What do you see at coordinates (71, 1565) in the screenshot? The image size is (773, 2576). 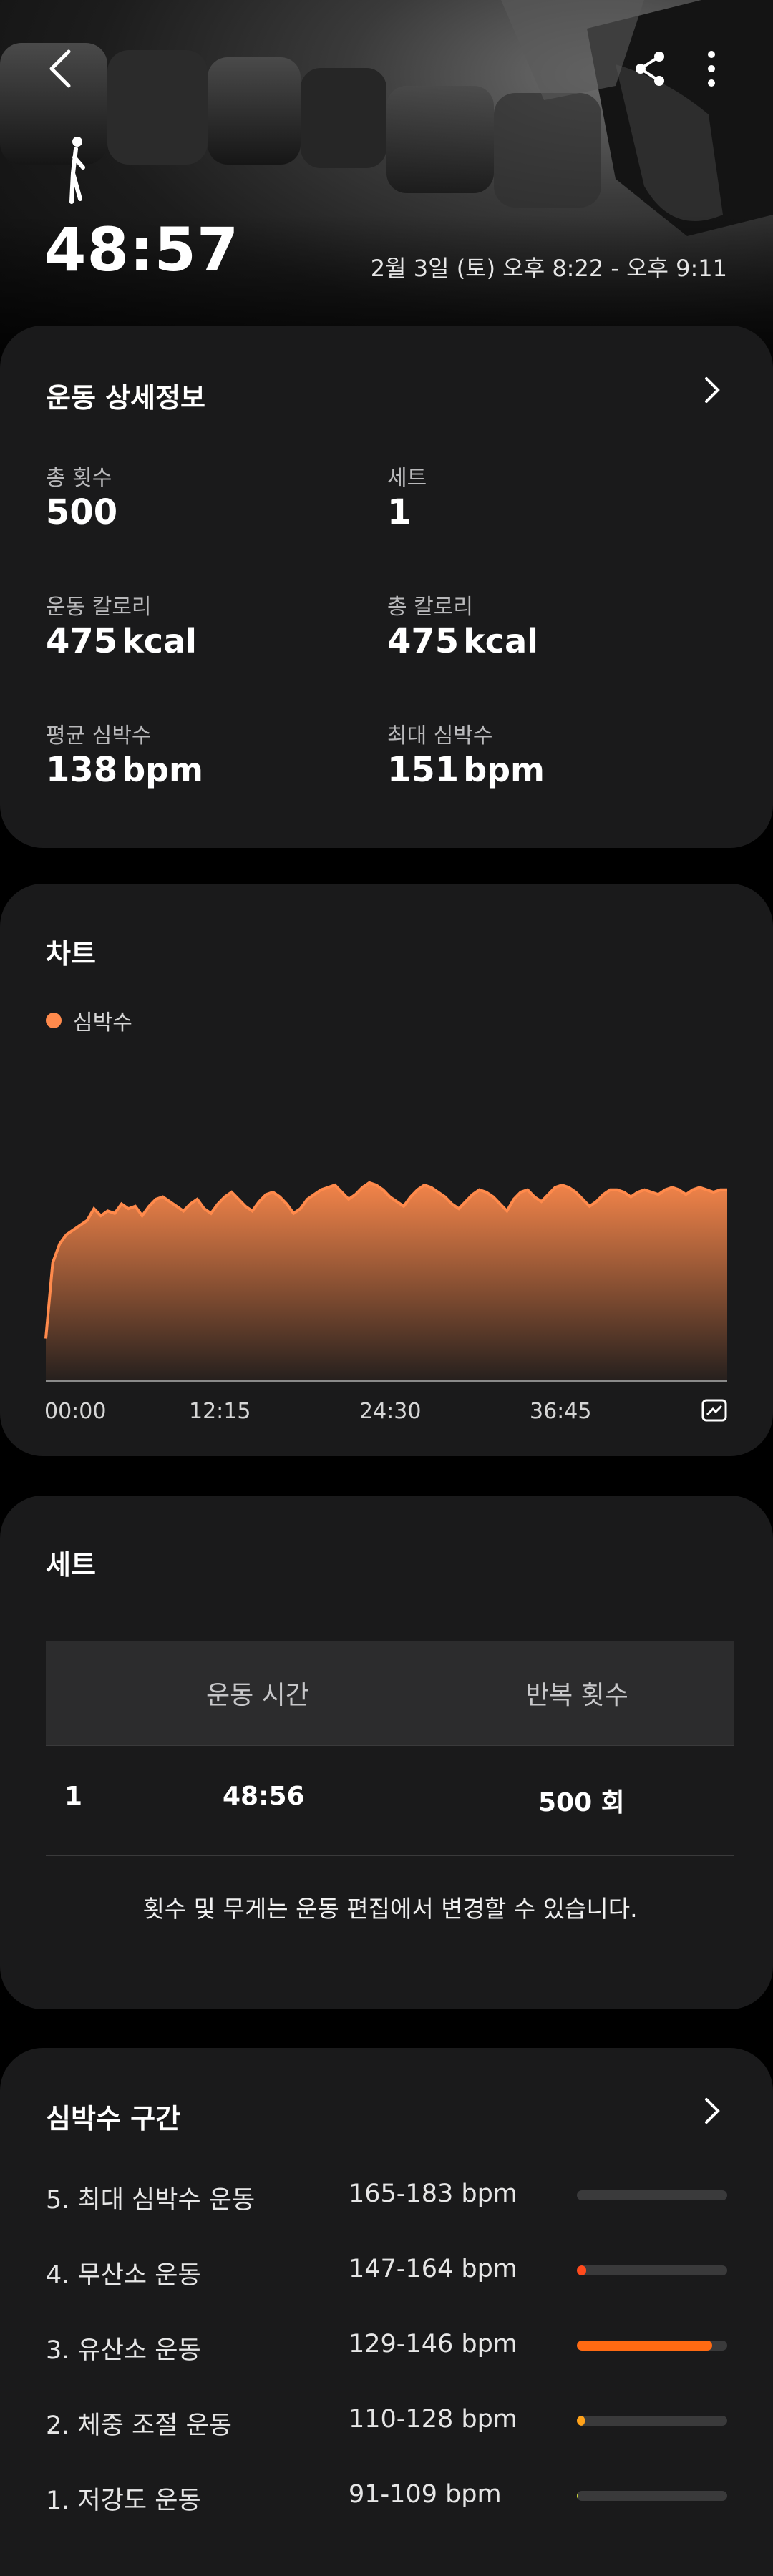 I see `sets-title: 세트` at bounding box center [71, 1565].